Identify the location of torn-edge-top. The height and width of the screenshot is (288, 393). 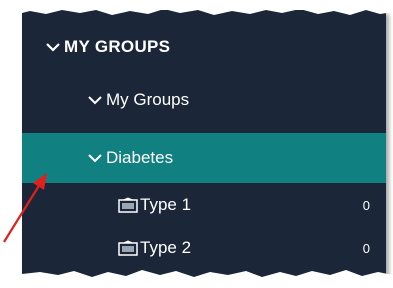
(196, 7).